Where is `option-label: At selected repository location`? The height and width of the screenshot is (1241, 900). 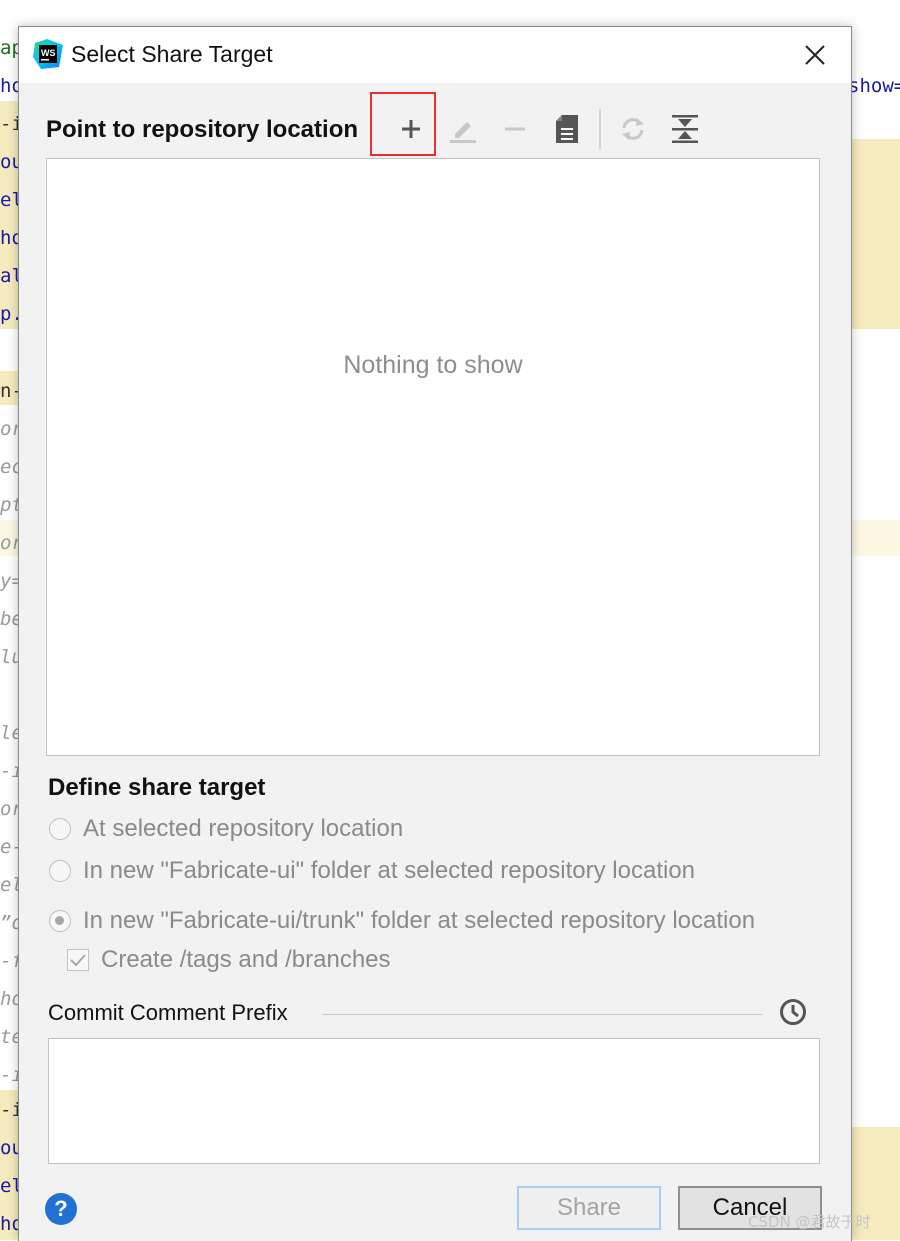 option-label: At selected repository location is located at coordinates (243, 828).